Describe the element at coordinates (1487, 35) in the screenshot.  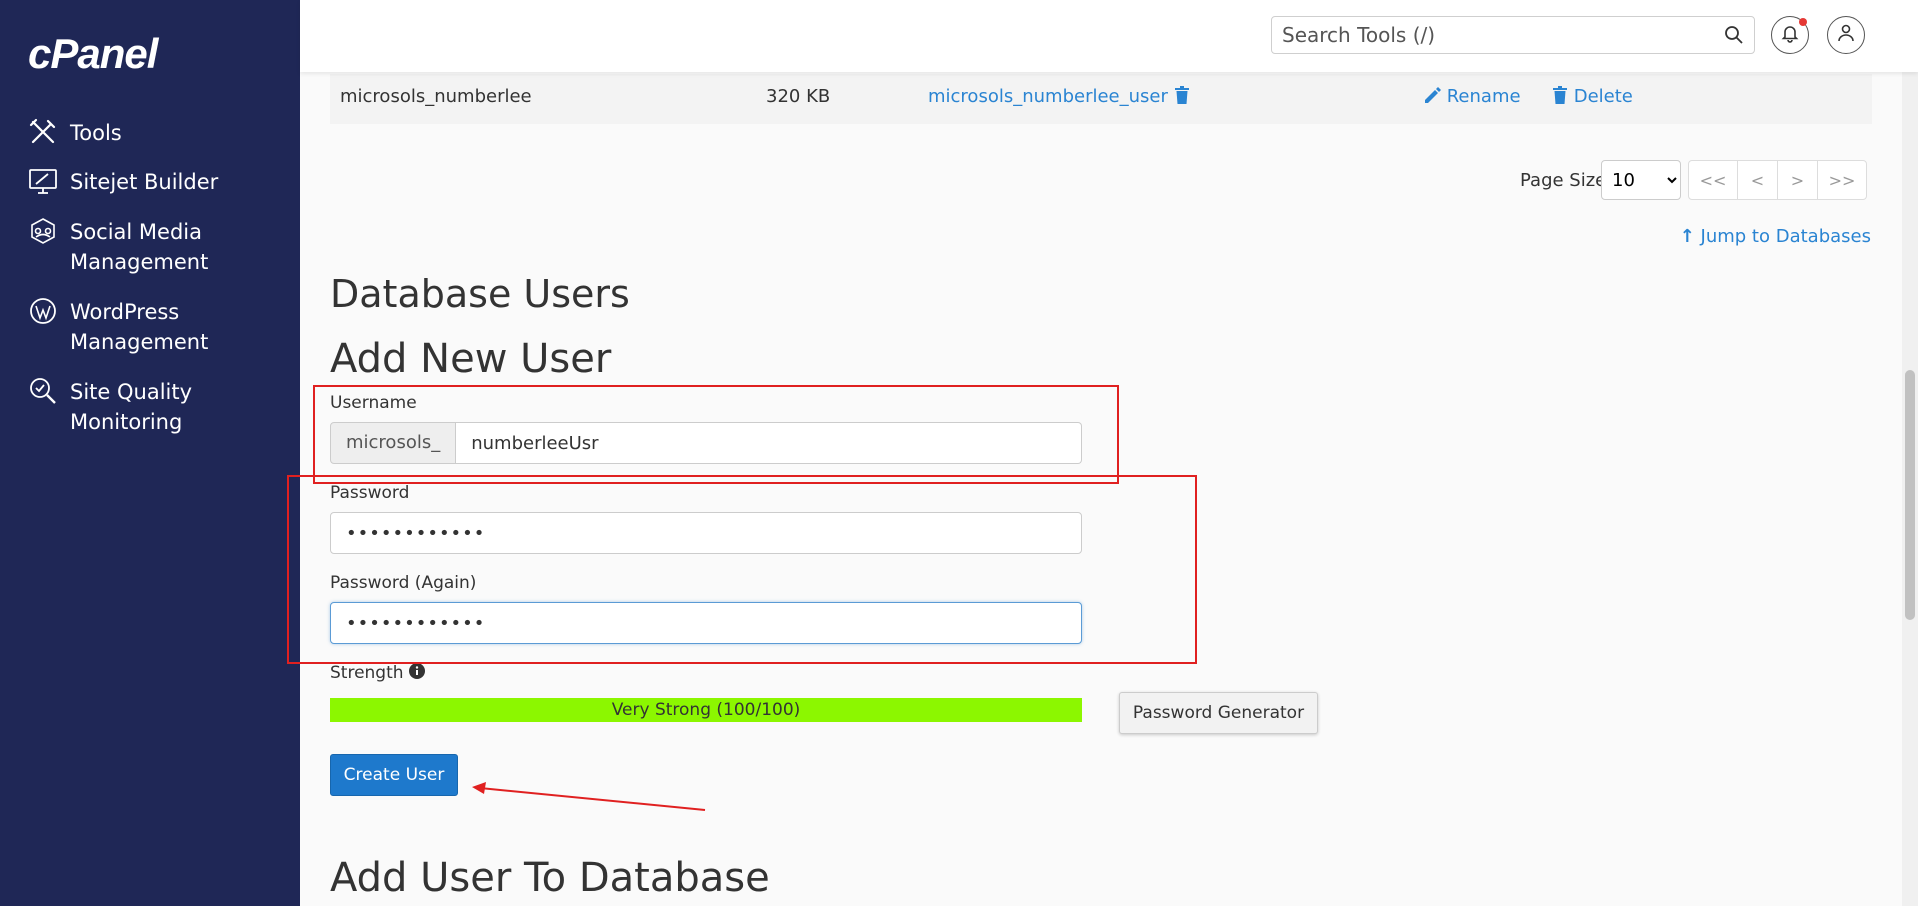
I see `search-input` at that location.